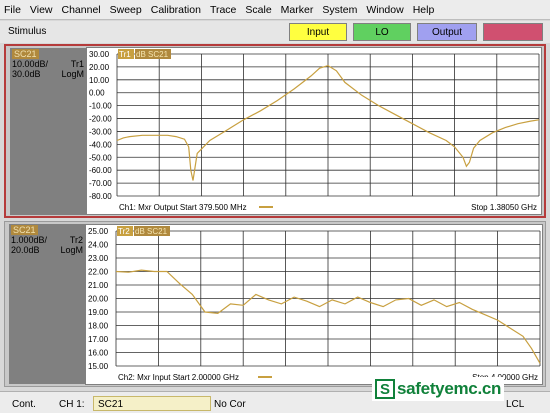 The height and width of the screenshot is (413, 550). Describe the element at coordinates (382, 32) in the screenshot. I see `lo-softkey: LO` at that location.